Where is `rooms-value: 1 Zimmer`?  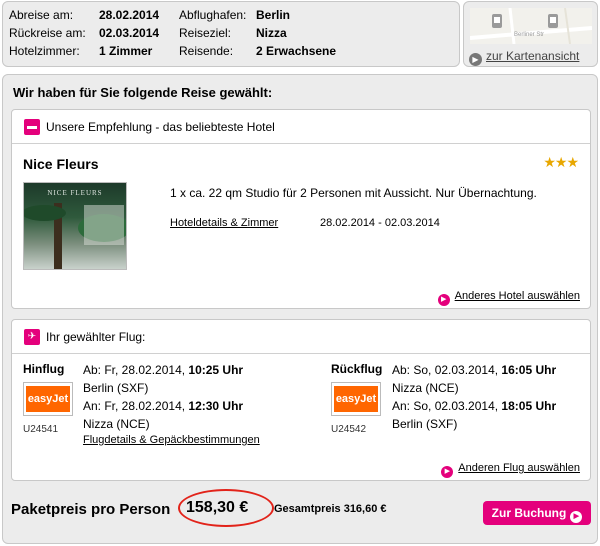
rooms-value: 1 Zimmer is located at coordinates (126, 51).